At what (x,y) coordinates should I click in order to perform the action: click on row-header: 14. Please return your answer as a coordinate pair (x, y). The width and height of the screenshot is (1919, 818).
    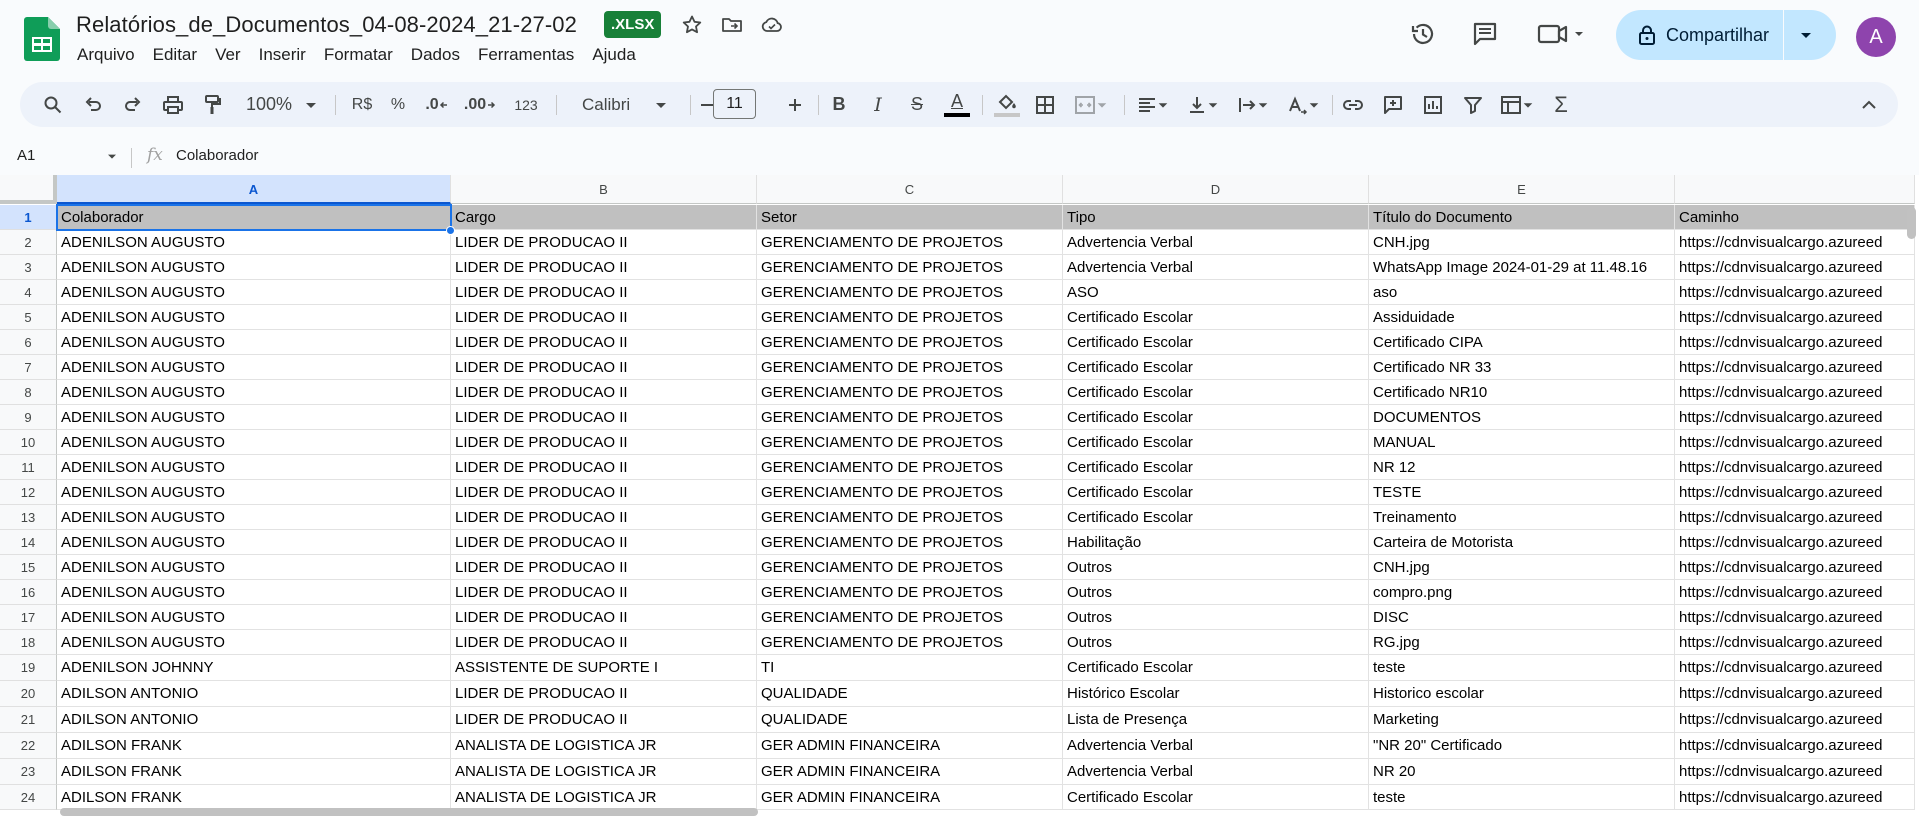
    Looking at the image, I should click on (28, 542).